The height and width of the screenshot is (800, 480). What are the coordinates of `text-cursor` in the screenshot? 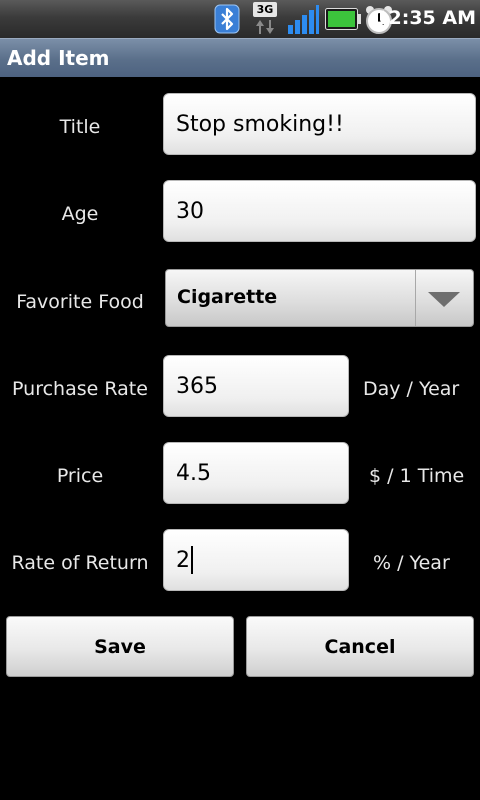 It's located at (192, 560).